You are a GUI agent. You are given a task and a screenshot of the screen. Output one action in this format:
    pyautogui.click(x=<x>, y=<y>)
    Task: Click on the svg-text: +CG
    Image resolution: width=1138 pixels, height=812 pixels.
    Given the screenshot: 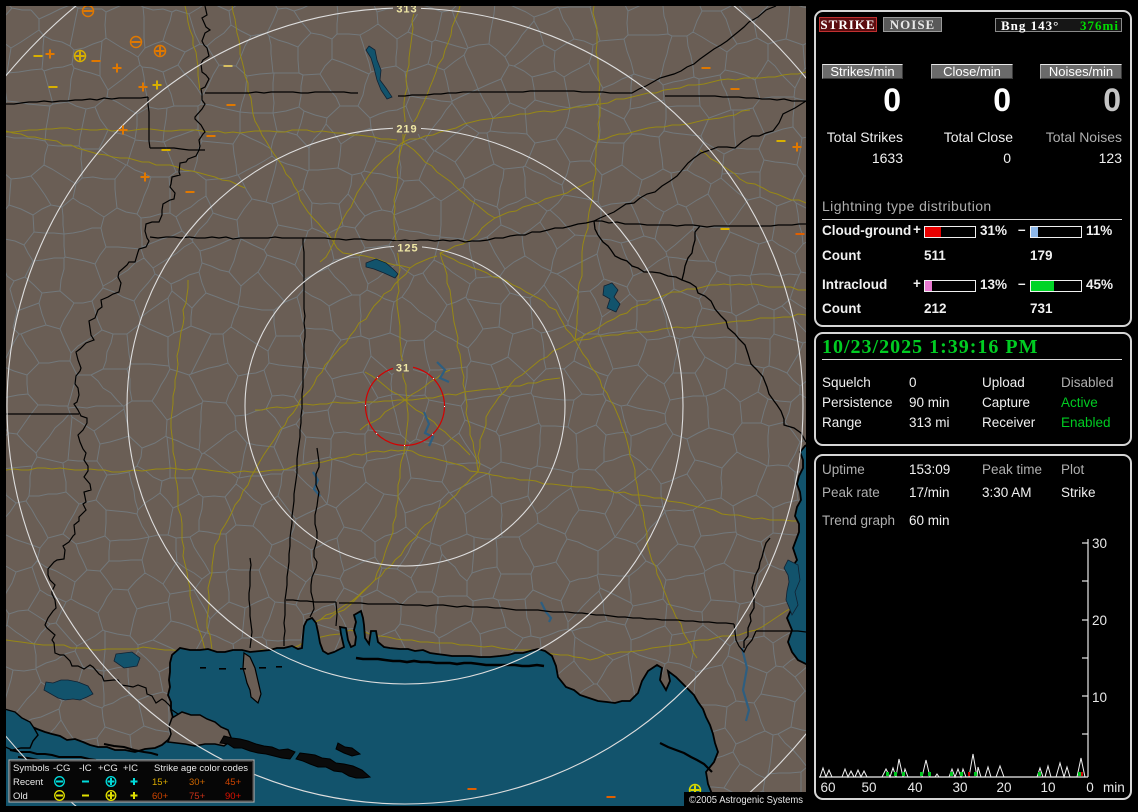 What is the action you would take?
    pyautogui.click(x=108, y=768)
    